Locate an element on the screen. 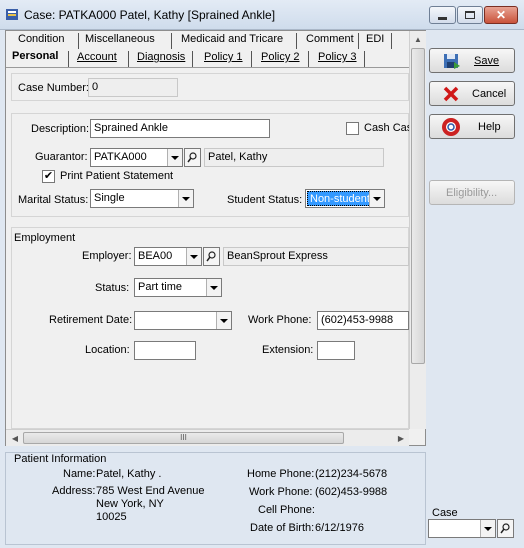  extension-label: Extension: is located at coordinates (288, 350).